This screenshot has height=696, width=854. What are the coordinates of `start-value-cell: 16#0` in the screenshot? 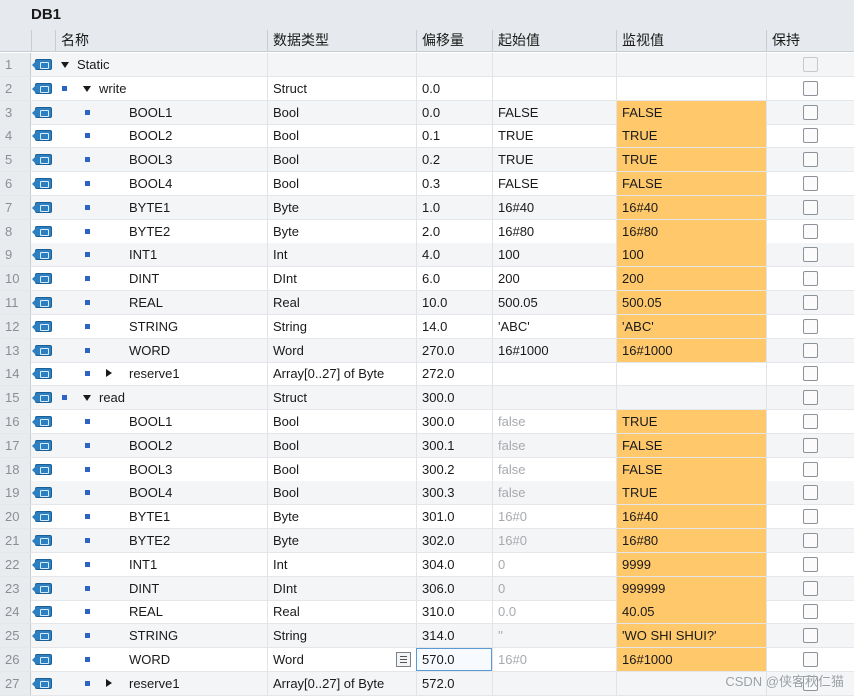 It's located at (554, 540).